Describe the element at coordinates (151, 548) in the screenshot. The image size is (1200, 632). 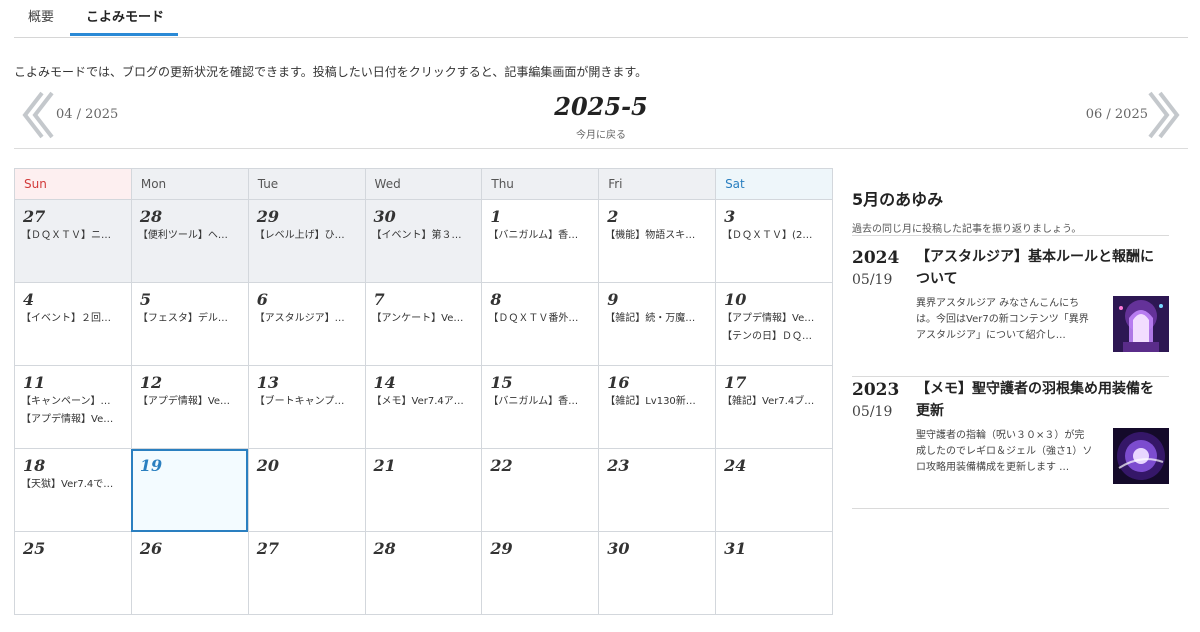
I see `day-number: 26` at that location.